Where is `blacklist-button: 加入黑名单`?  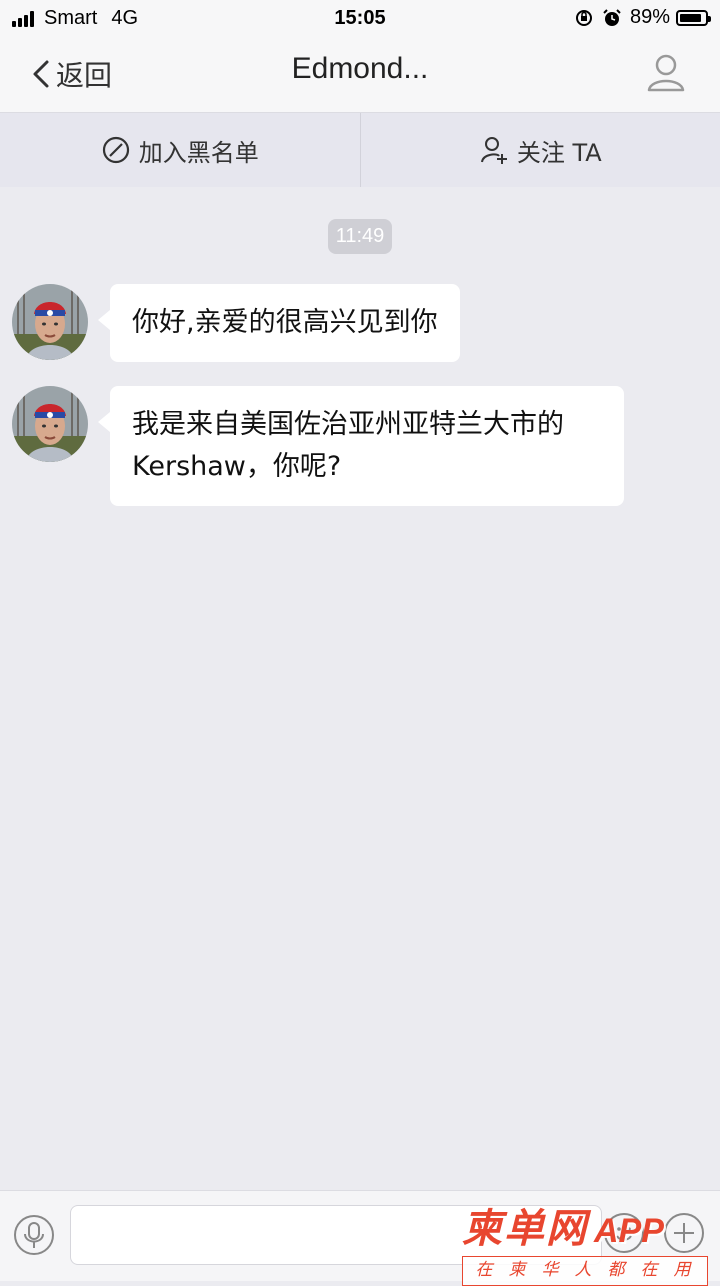
blacklist-button: 加入黑名单 is located at coordinates (180, 150).